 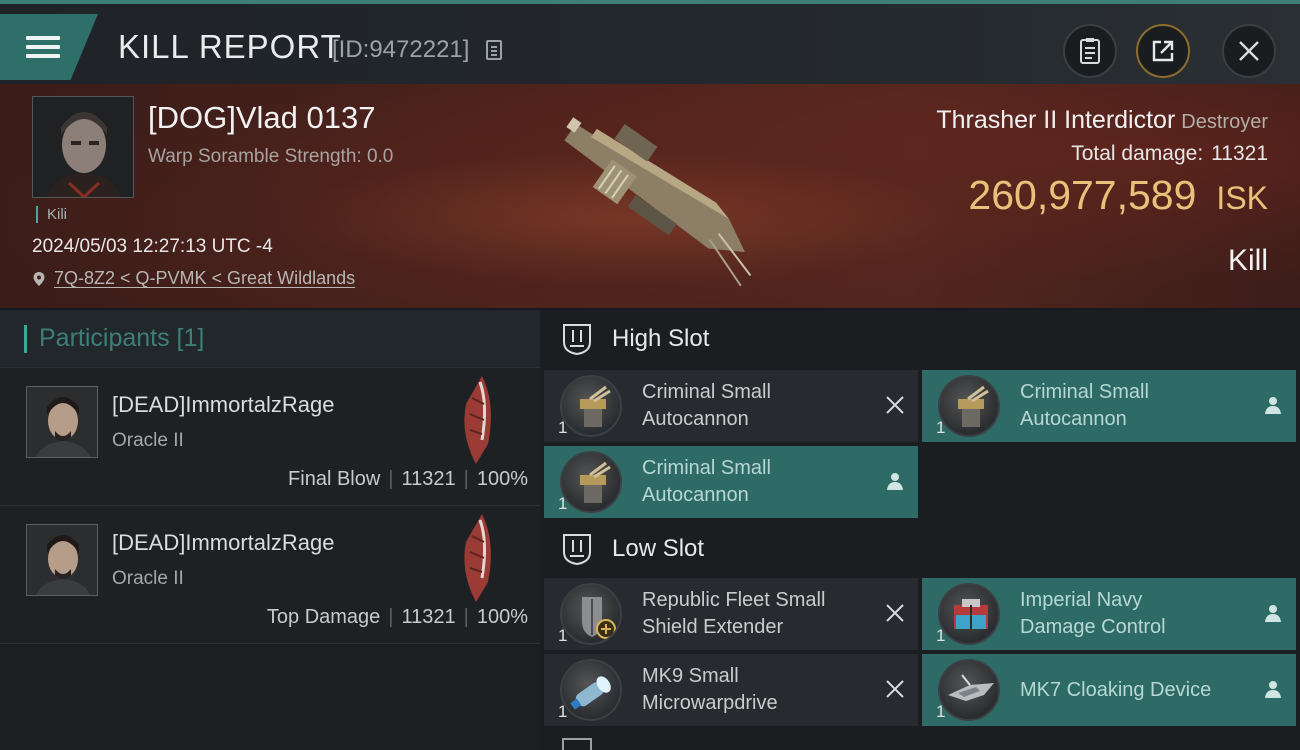 What do you see at coordinates (43, 47) in the screenshot?
I see `menu-icon` at bounding box center [43, 47].